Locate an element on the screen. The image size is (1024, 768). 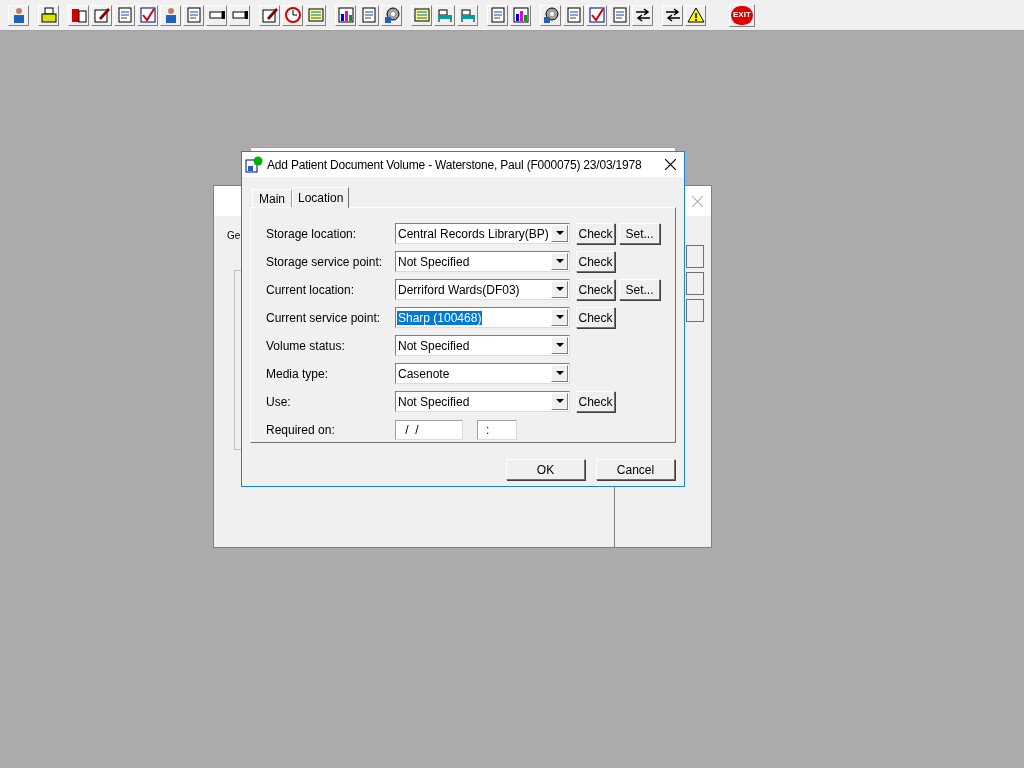
dialog-button: Cancel is located at coordinates (635, 469).